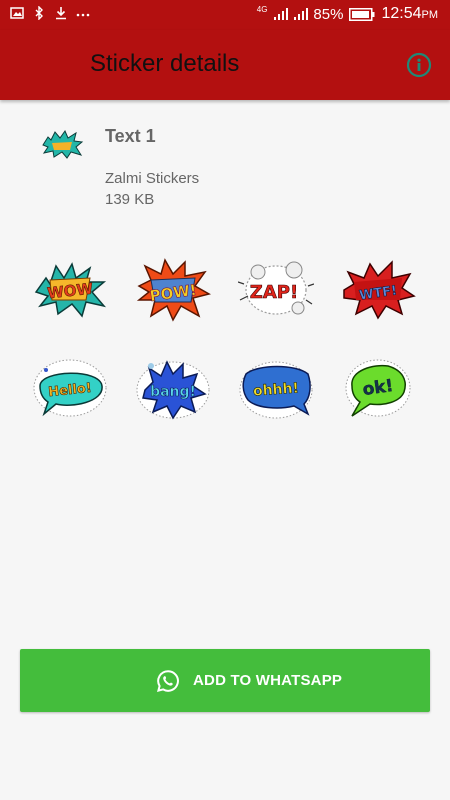 The image size is (450, 800). What do you see at coordinates (130, 199) in the screenshot?
I see `pack-size: 139 KB` at bounding box center [130, 199].